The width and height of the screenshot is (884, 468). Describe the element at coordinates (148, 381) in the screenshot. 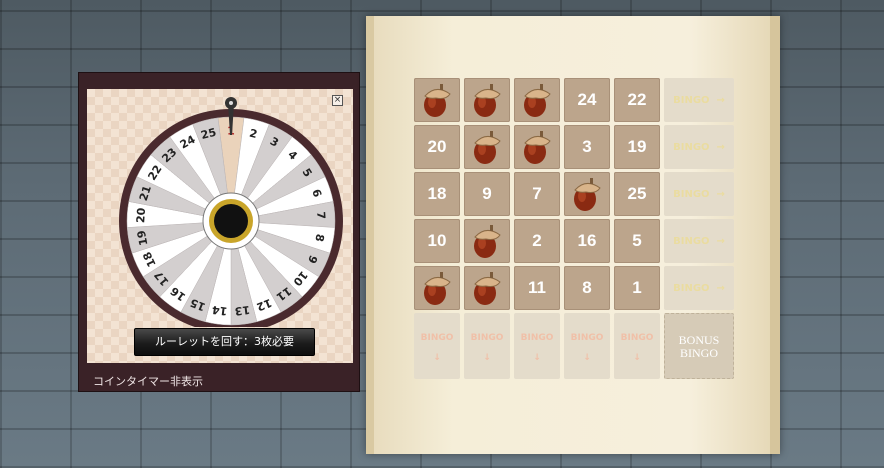

I see `coin-timer-toggle: コインタイマー非表示` at that location.